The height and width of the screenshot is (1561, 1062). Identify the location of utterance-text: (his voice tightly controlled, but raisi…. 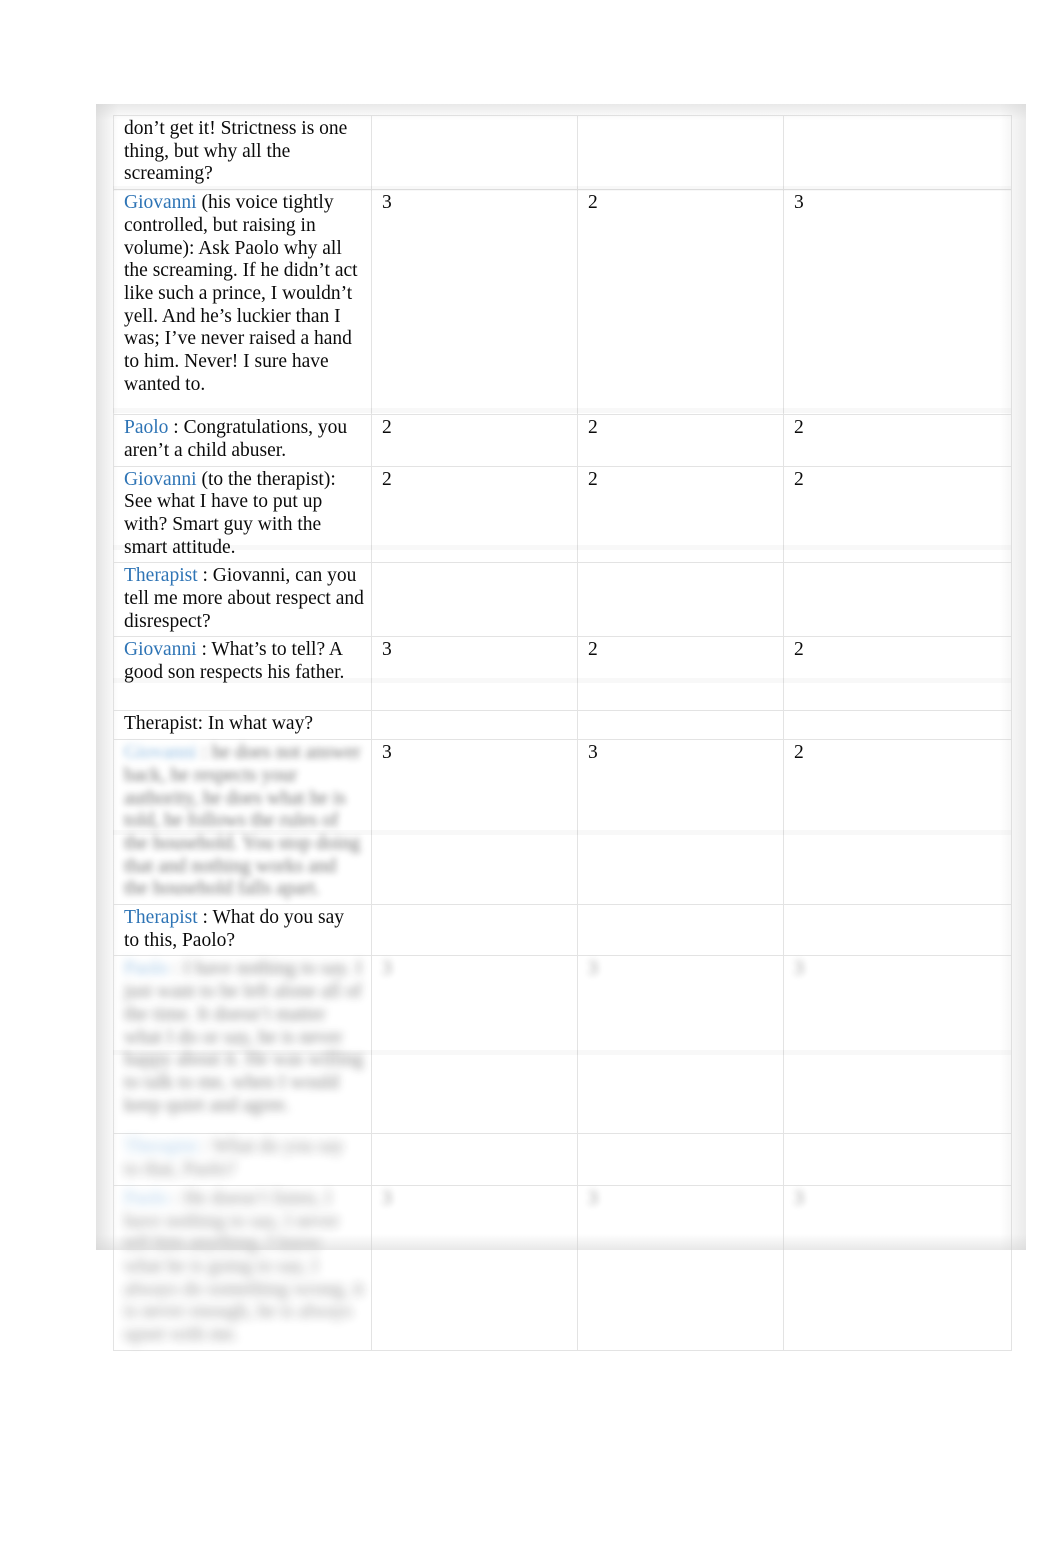
(241, 293).